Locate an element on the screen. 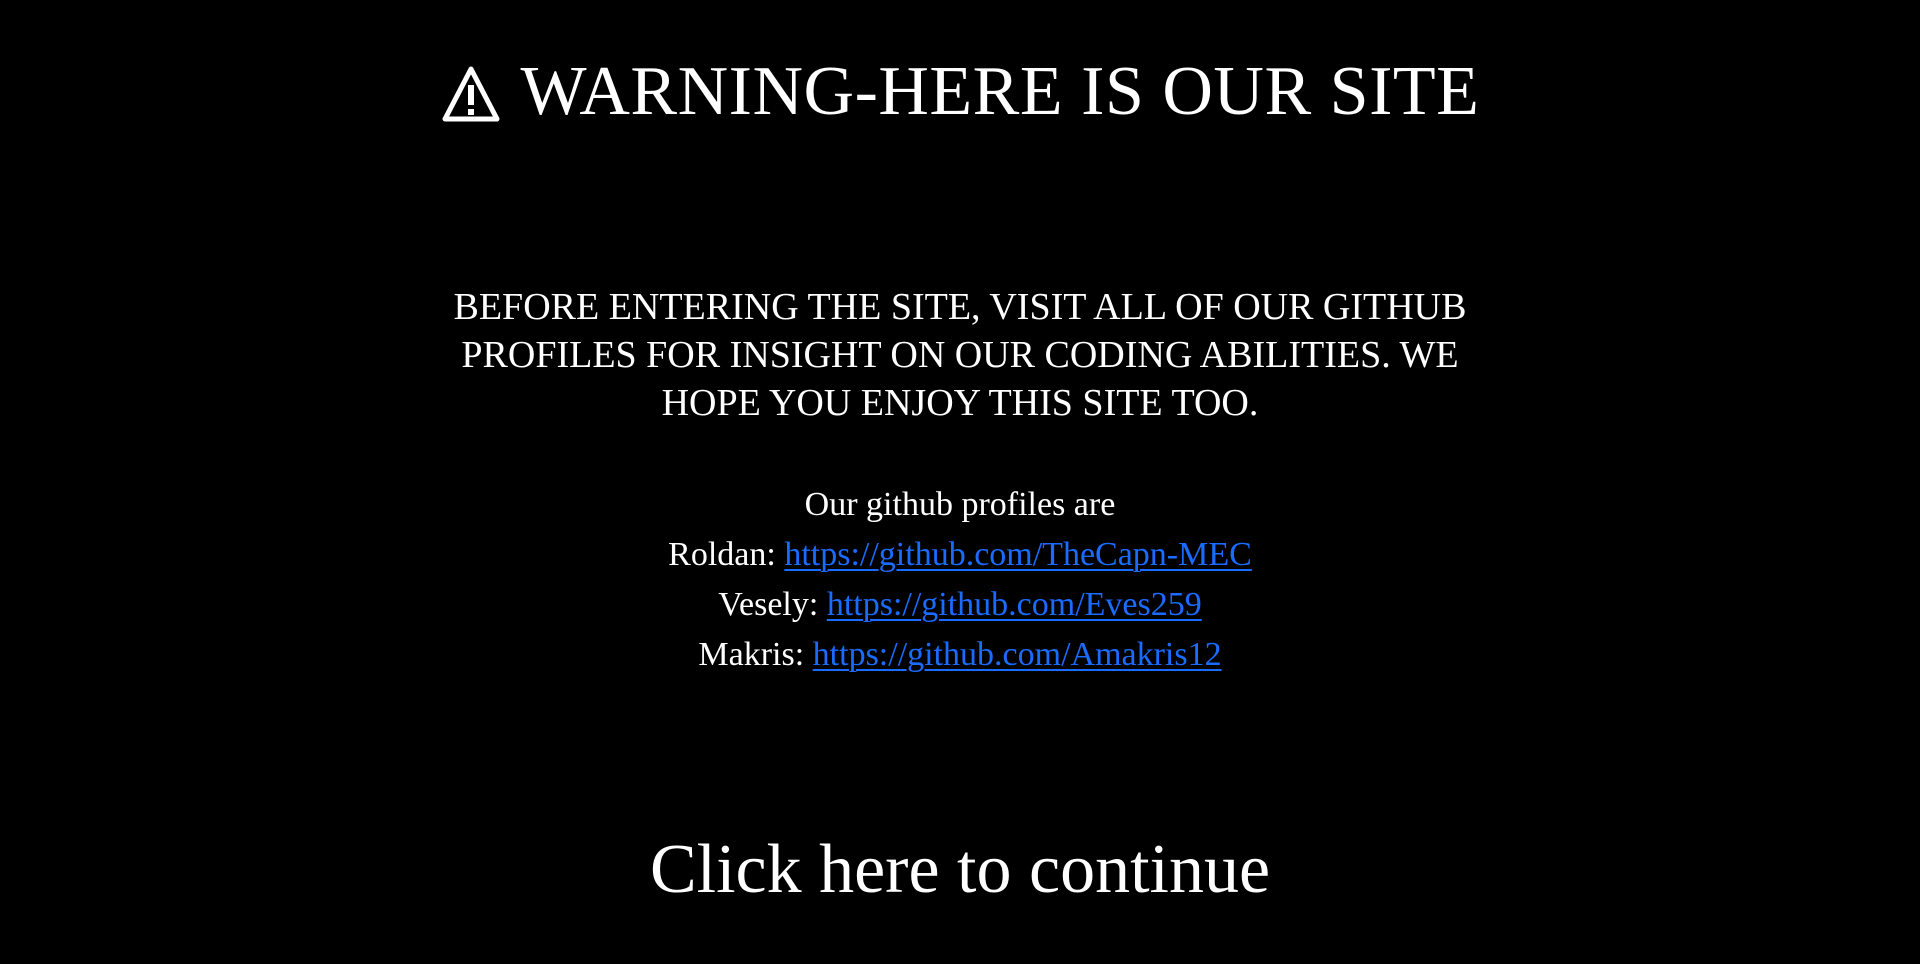 Image resolution: width=1920 pixels, height=964 pixels. profile-row-makris: Makris: https://github.com/Amakris12 is located at coordinates (960, 655).